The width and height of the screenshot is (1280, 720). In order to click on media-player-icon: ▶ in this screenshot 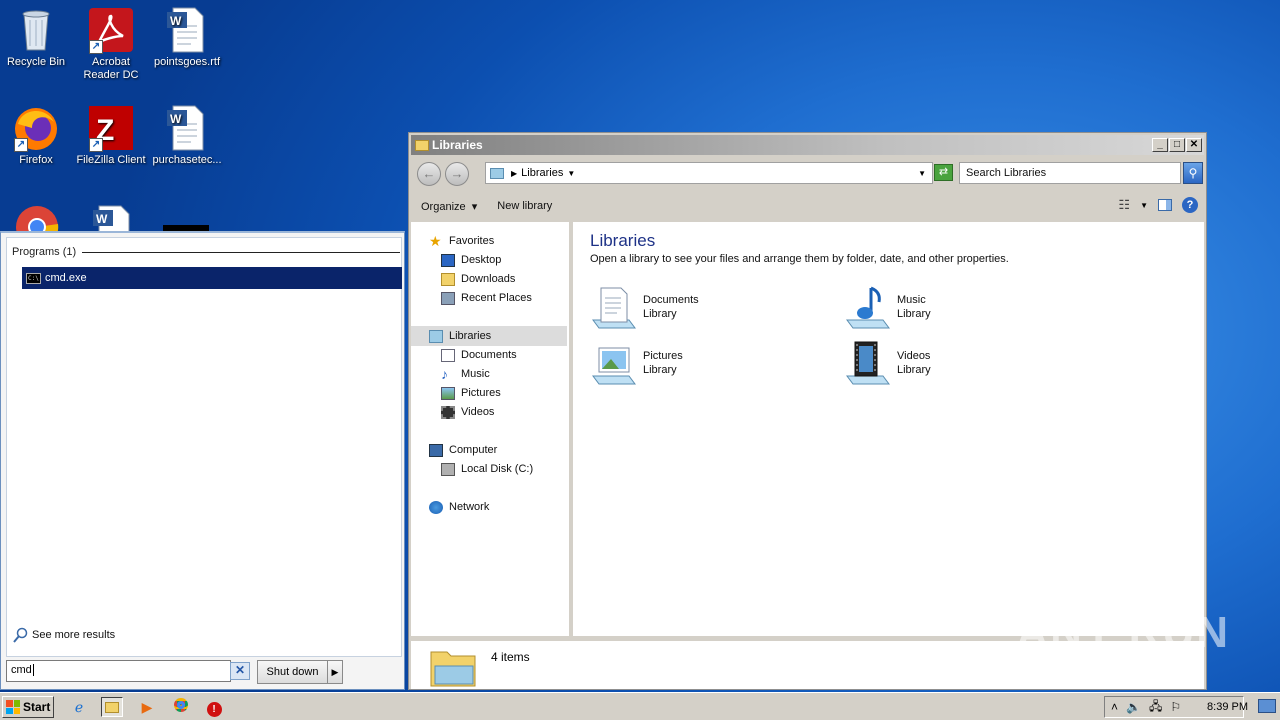, I will do `click(147, 707)`.